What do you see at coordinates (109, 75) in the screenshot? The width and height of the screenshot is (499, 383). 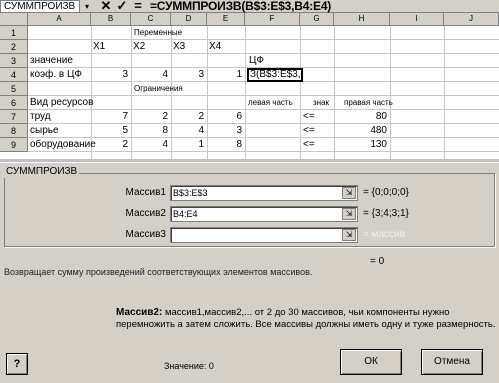 I see `cell-b4: 3` at bounding box center [109, 75].